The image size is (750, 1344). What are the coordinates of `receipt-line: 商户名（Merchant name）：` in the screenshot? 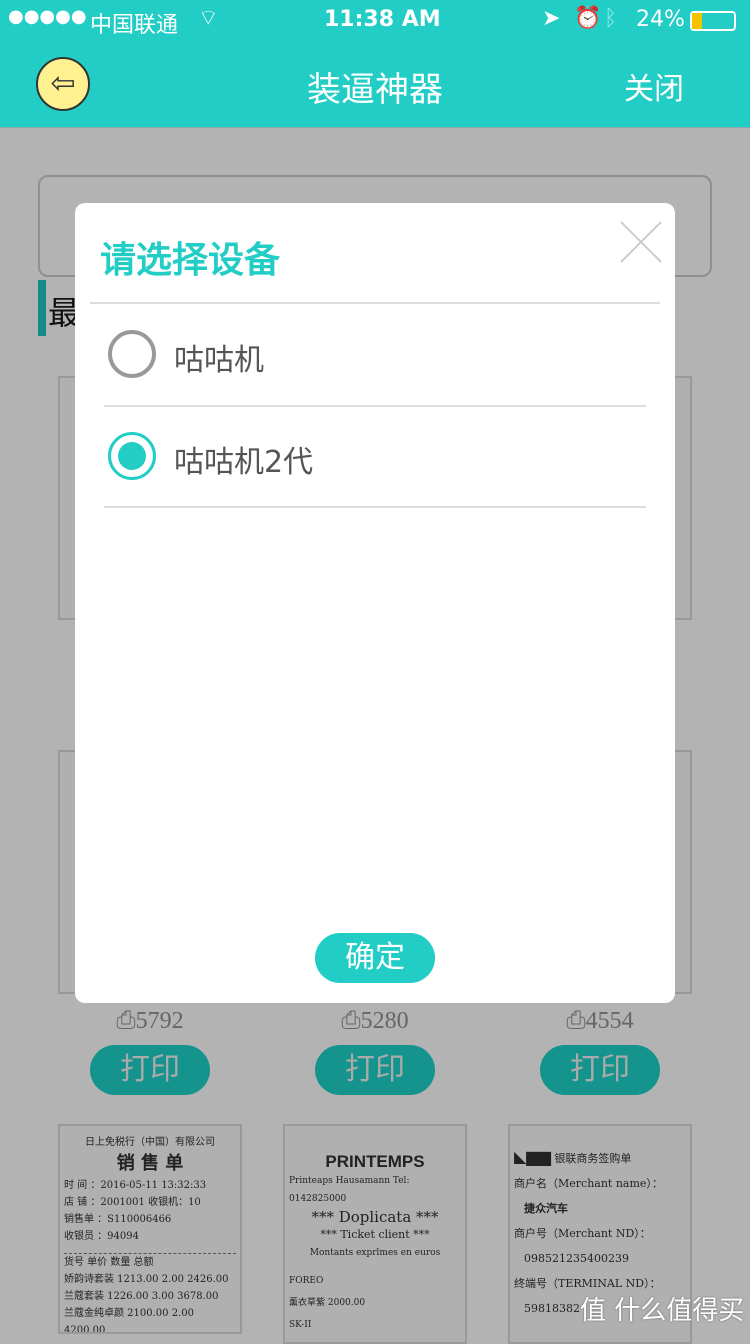 It's located at (588, 1183).